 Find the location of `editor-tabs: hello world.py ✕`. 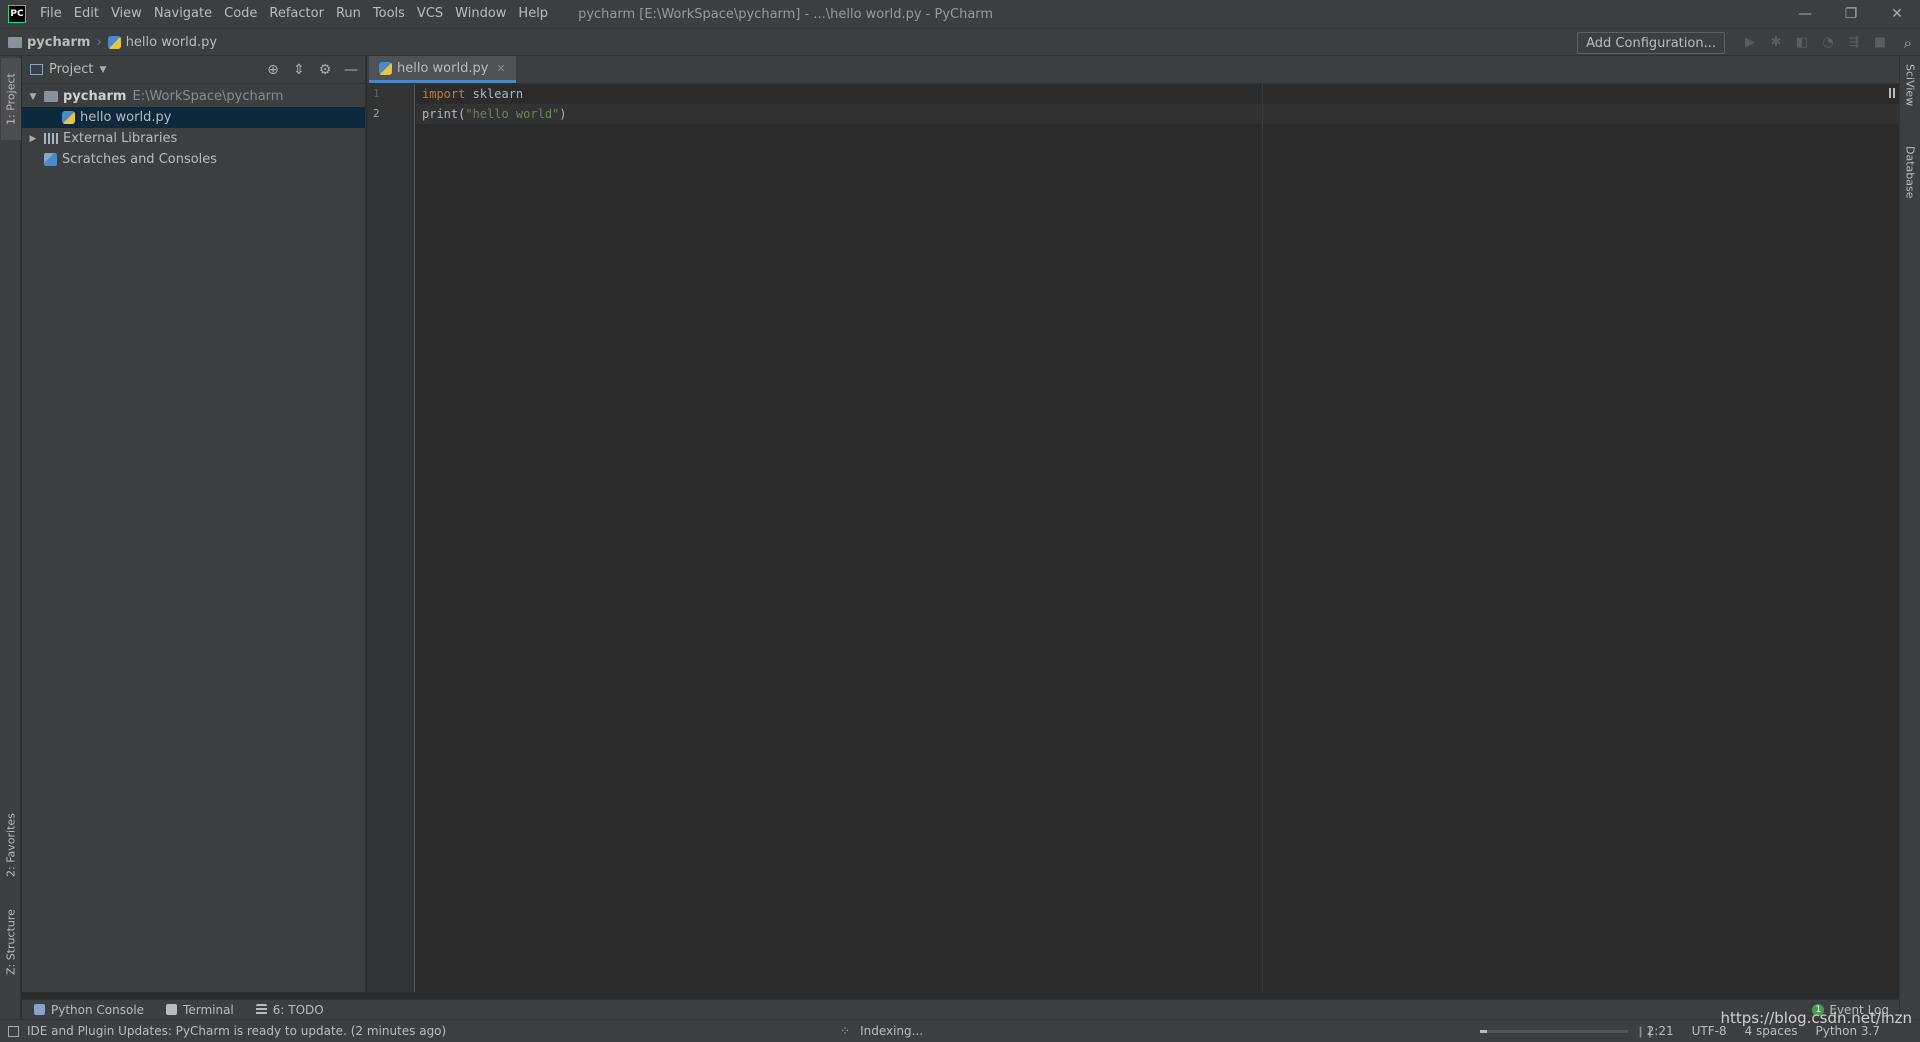

editor-tabs: hello world.py ✕ is located at coordinates (1133, 70).